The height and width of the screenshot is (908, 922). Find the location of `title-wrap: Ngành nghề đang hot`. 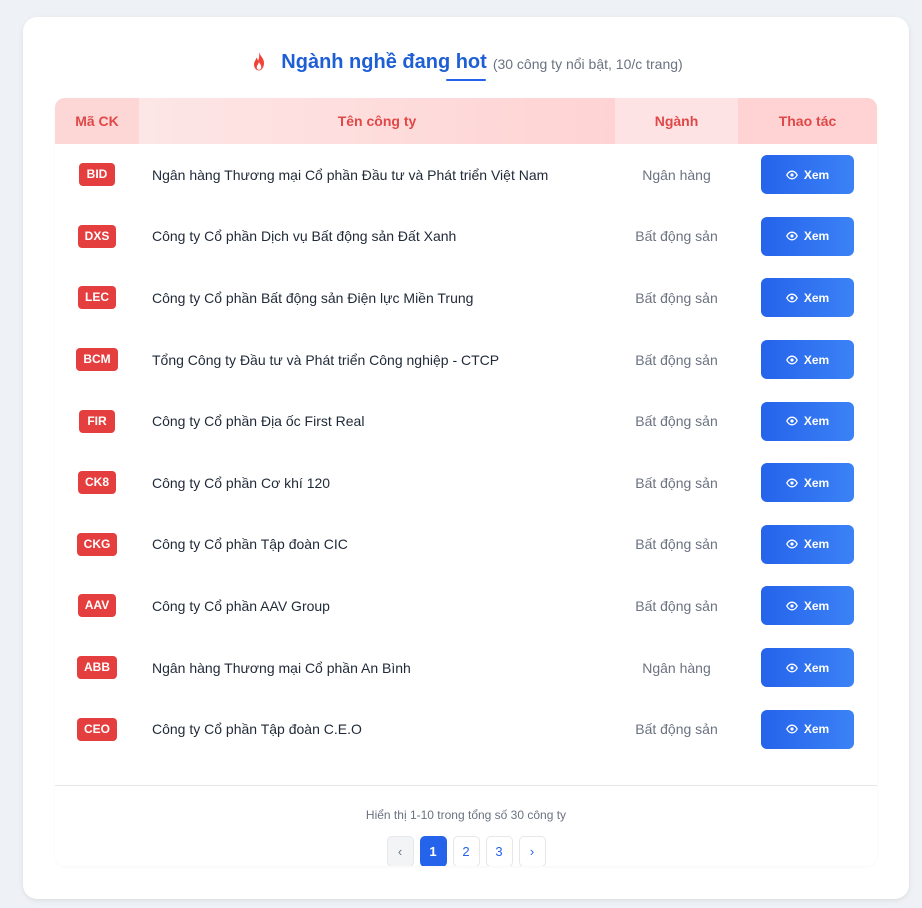

title-wrap: Ngành nghề đang hot is located at coordinates (384, 65).